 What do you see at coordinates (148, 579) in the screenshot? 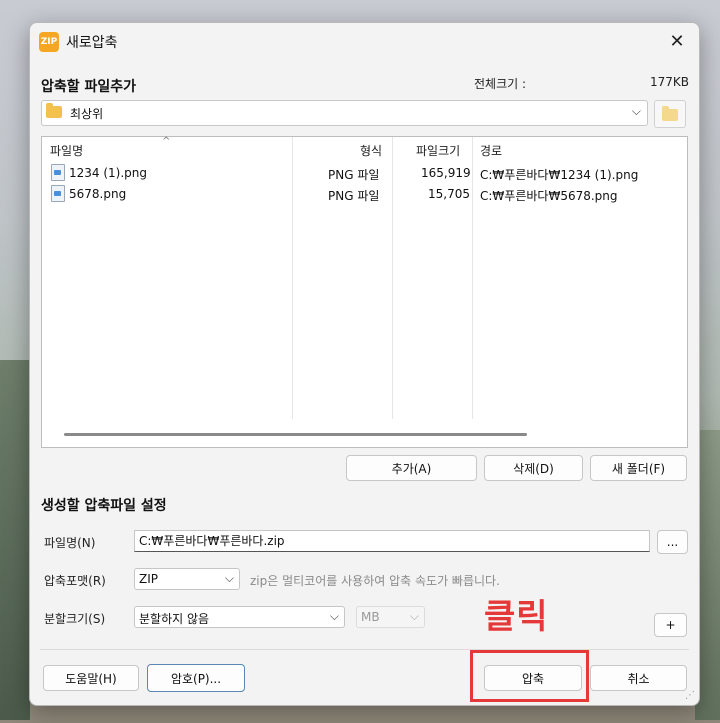
I see `format-value: ZIP` at bounding box center [148, 579].